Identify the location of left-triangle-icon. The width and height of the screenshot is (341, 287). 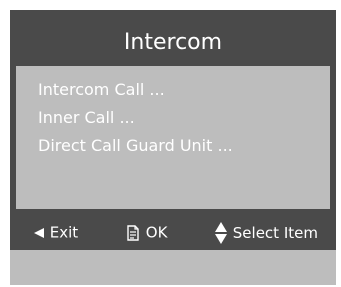
(41, 232).